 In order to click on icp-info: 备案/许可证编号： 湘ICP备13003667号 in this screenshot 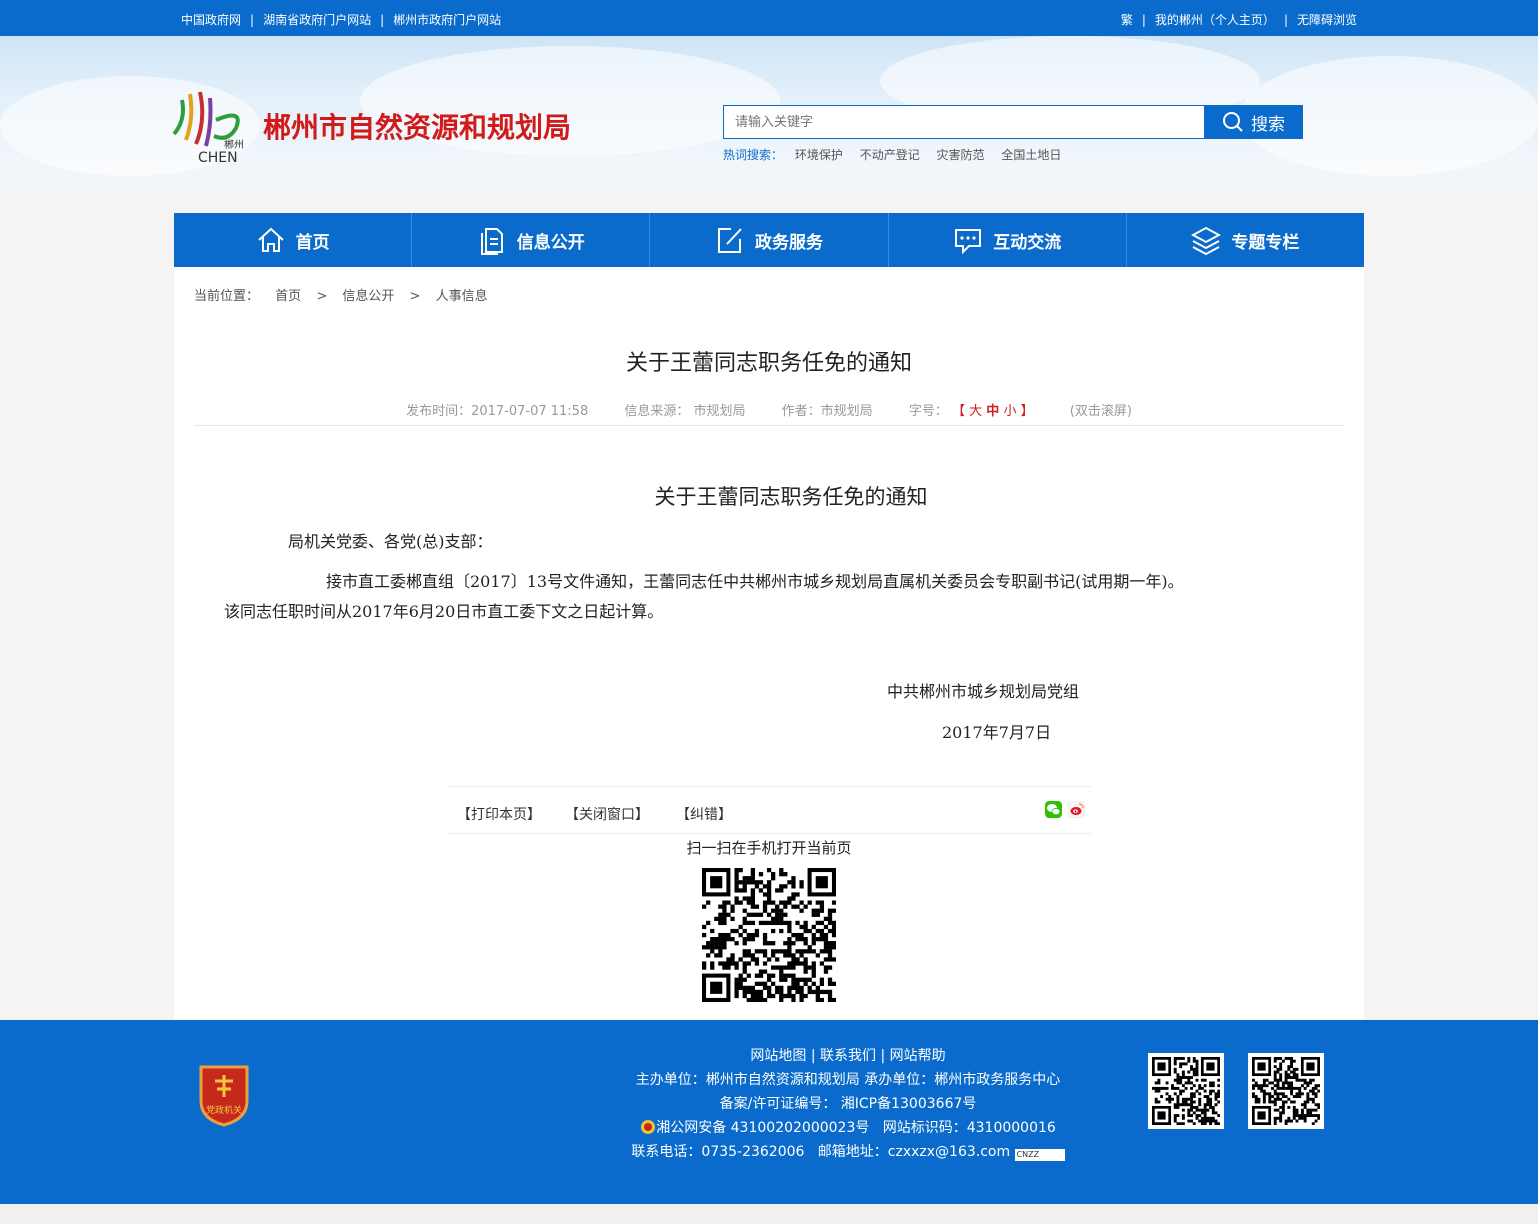, I will do `click(848, 1104)`.